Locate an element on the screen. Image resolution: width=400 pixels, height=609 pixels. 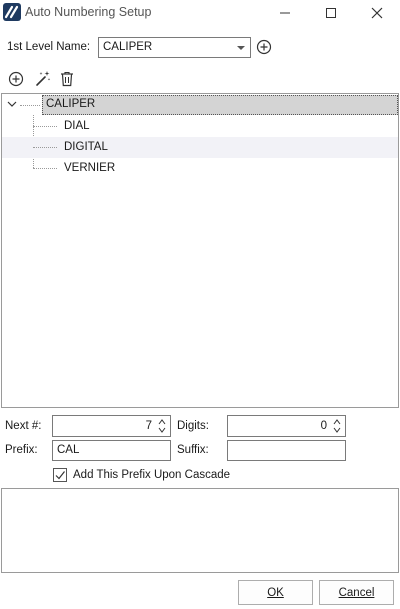
close-icon is located at coordinates (377, 13).